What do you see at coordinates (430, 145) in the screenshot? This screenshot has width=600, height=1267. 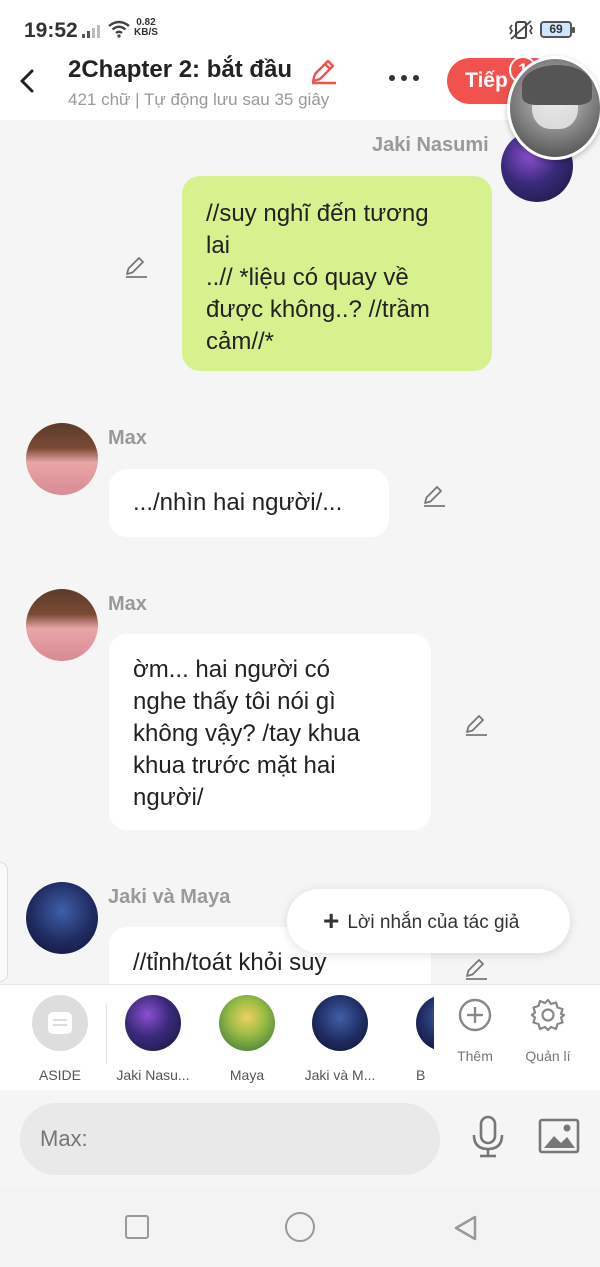 I see `message-sender: Jaki Nasumi` at bounding box center [430, 145].